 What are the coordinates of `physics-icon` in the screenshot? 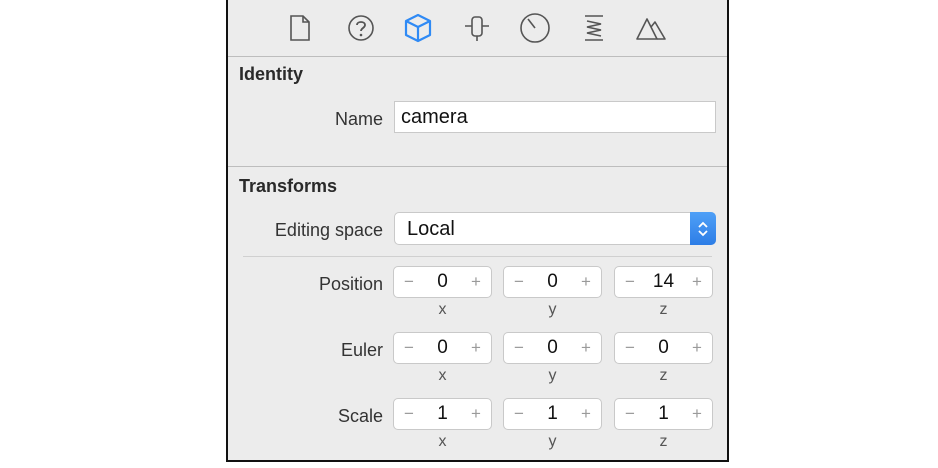 It's located at (535, 28).